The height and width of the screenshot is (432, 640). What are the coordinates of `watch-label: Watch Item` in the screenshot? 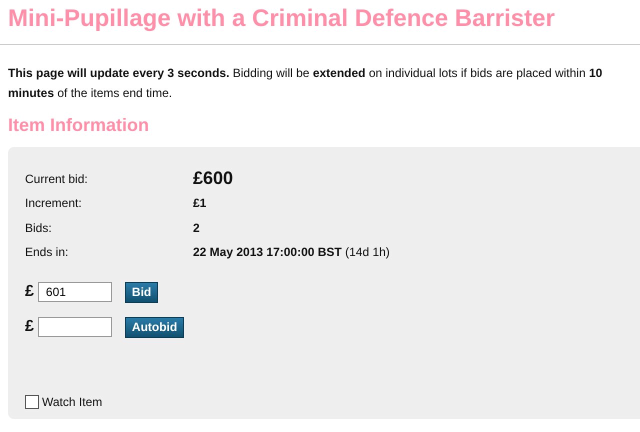 It's located at (72, 402).